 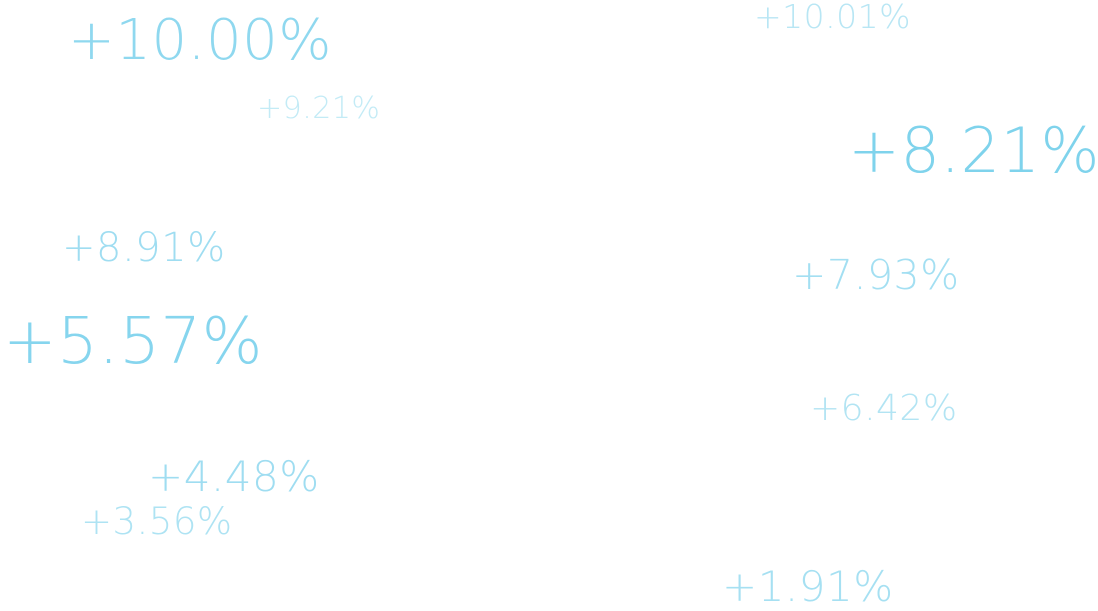 I want to click on percentage-label: +8.21%, so click(x=973, y=150).